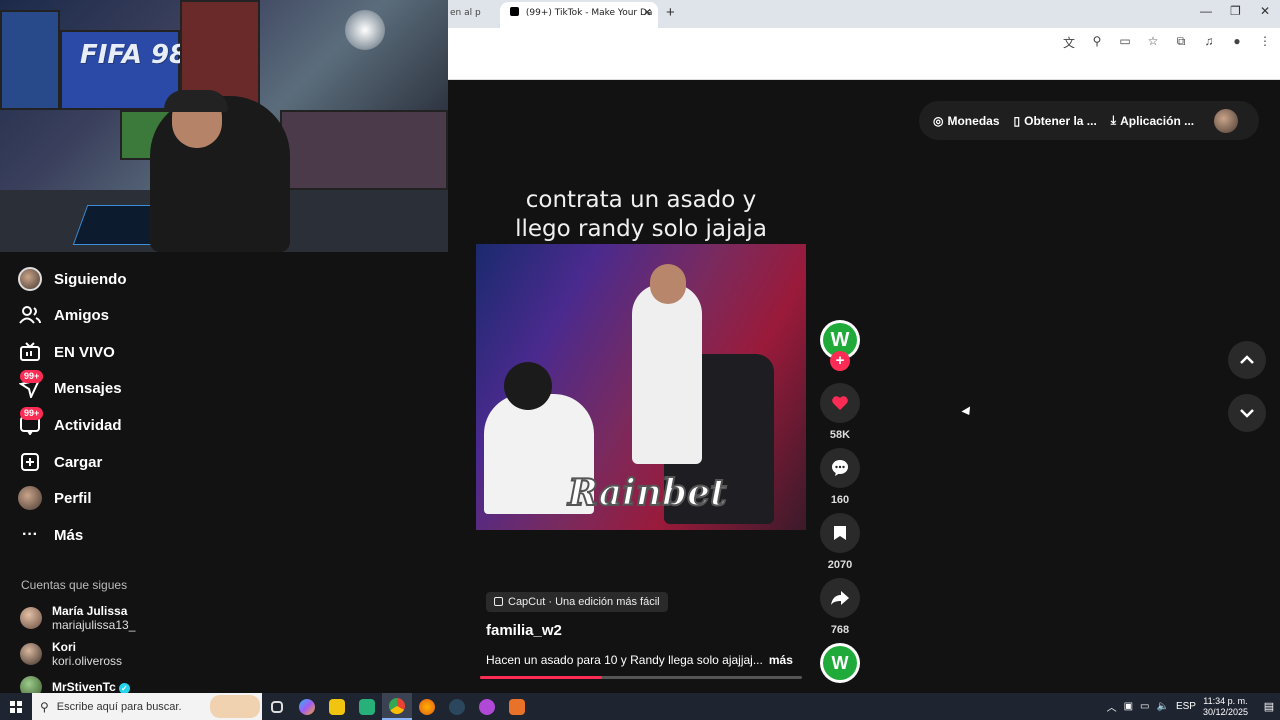 The height and width of the screenshot is (720, 1280). Describe the element at coordinates (840, 468) in the screenshot. I see `comment-button` at that location.